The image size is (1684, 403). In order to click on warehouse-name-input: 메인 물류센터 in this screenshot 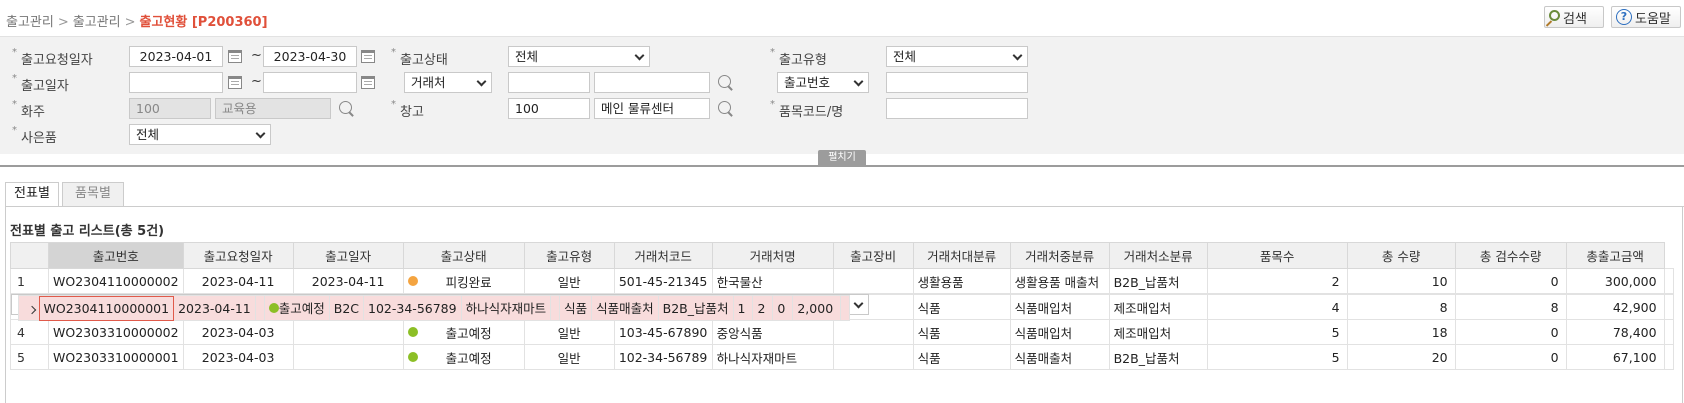, I will do `click(652, 108)`.